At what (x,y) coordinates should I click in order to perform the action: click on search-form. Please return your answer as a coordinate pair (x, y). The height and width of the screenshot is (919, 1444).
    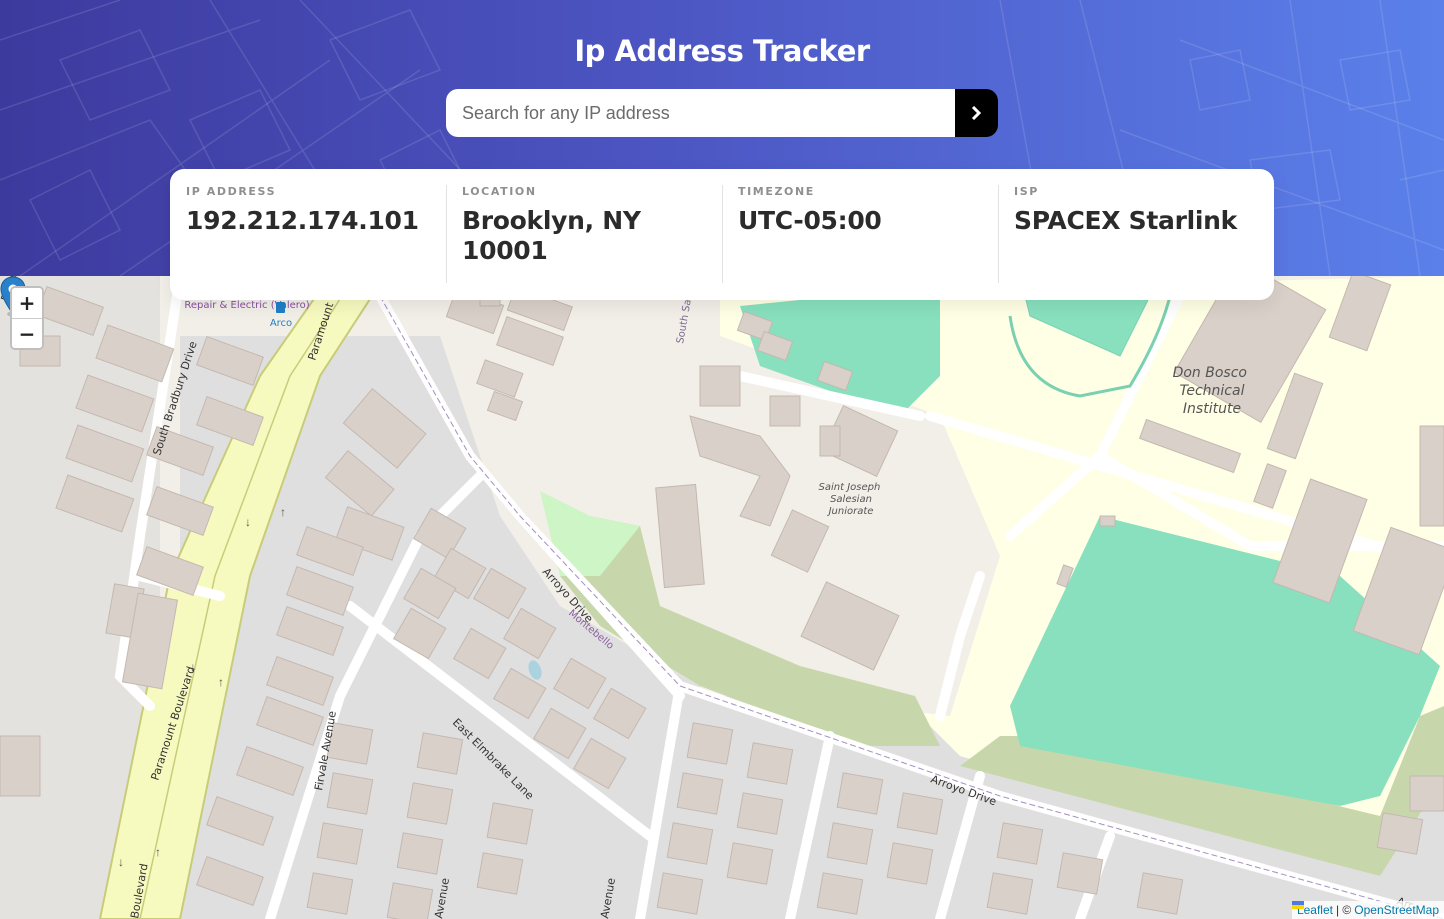
    Looking at the image, I should click on (722, 113).